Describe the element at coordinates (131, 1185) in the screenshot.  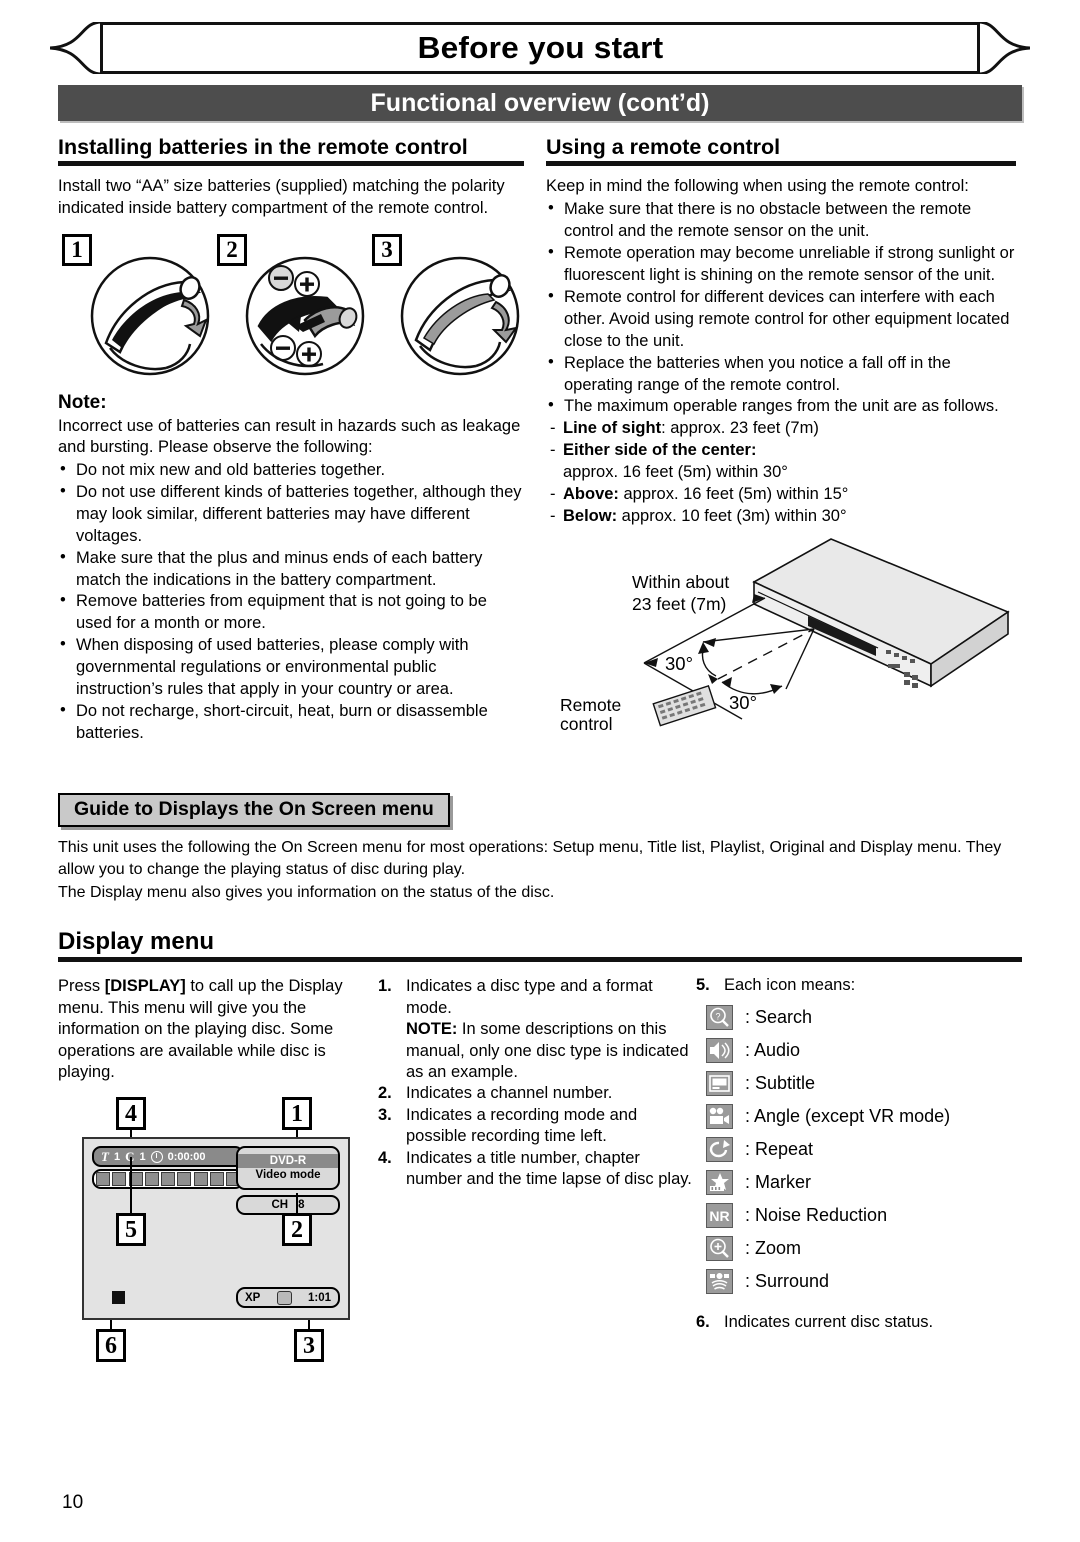
I see `leader-line` at that location.